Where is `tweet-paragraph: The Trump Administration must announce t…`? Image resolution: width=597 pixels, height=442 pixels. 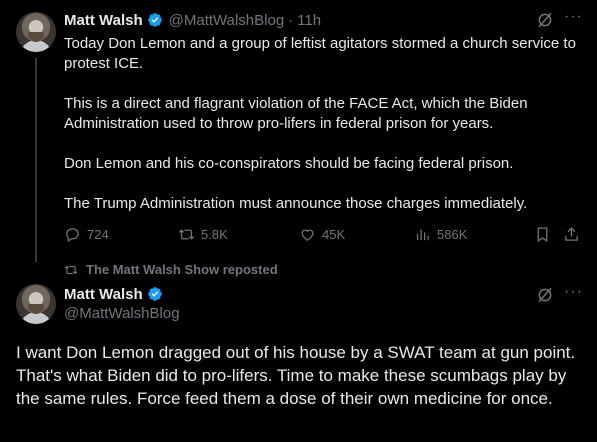
tweet-paragraph: The Trump Administration must announce t… is located at coordinates (296, 203).